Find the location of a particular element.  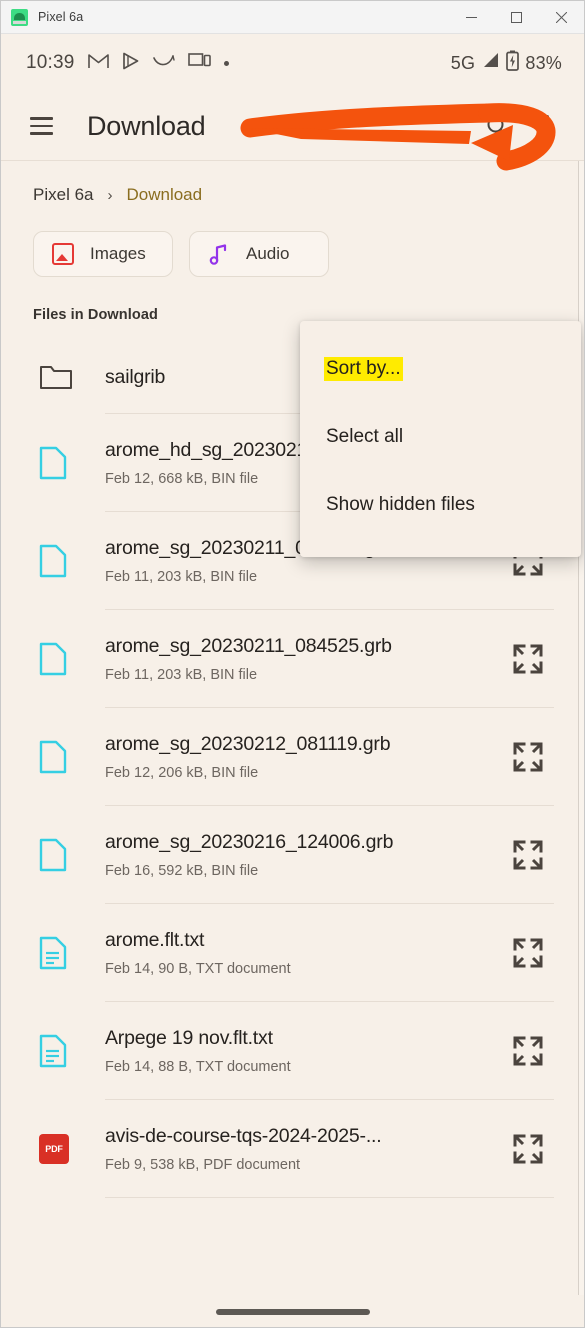

gesture-navigation-bar is located at coordinates (292, 1311).